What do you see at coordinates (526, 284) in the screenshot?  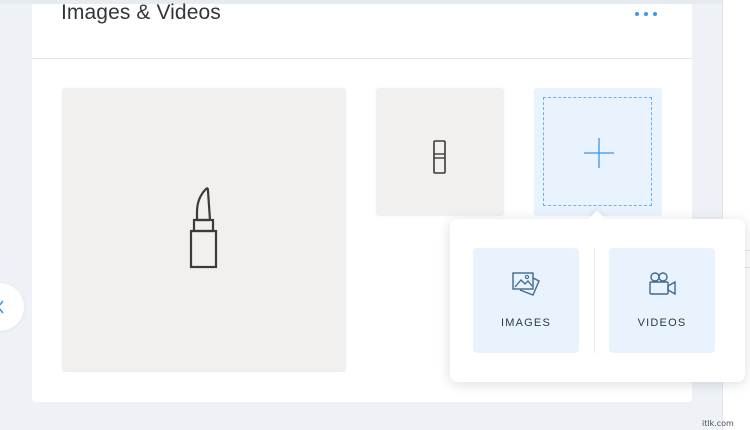 I see `images-icon` at bounding box center [526, 284].